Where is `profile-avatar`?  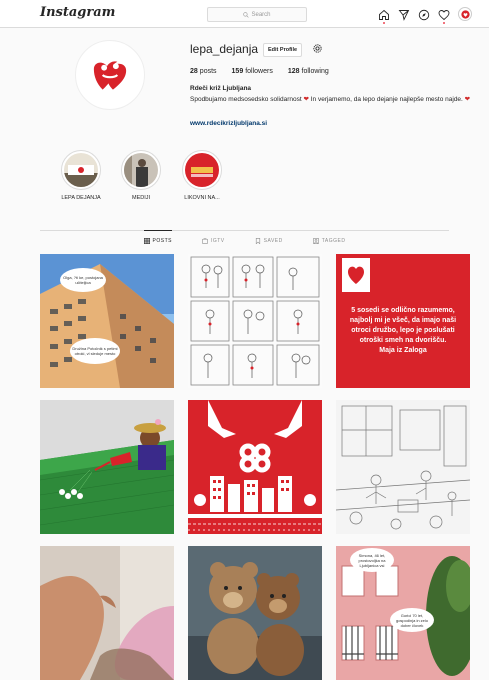 profile-avatar is located at coordinates (110, 75).